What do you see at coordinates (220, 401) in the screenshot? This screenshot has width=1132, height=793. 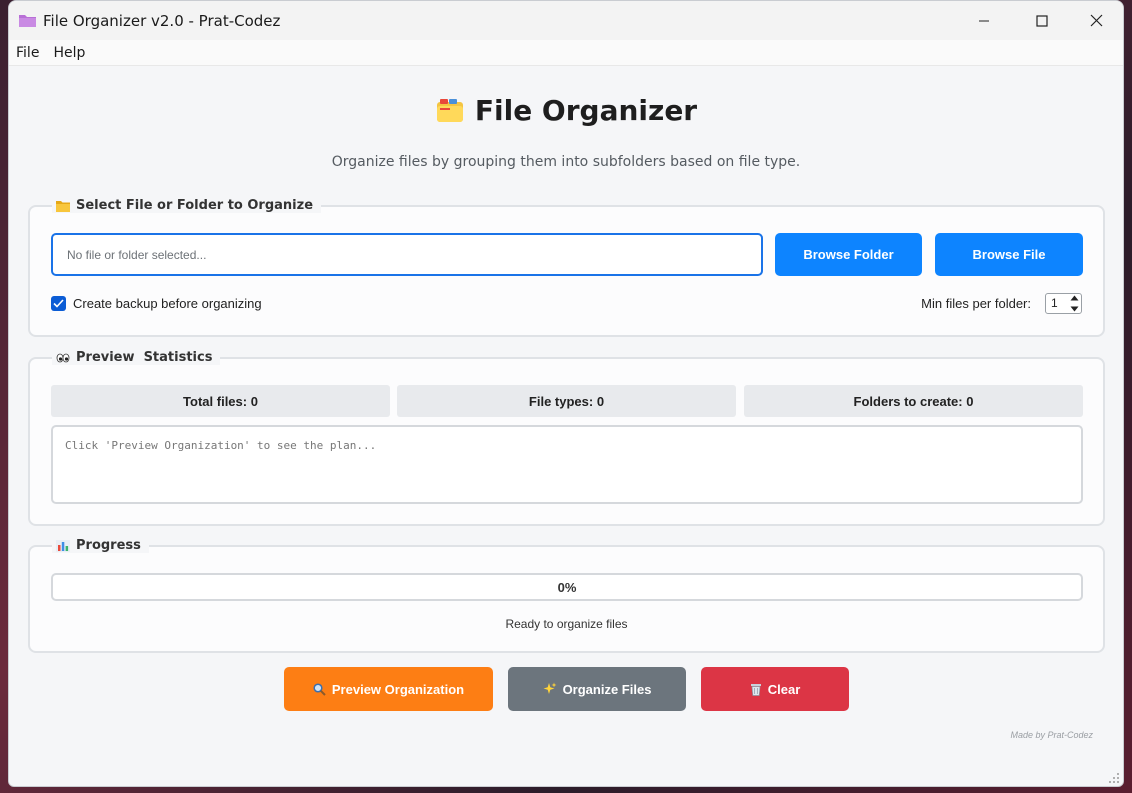 I see `total-files-stat: Total files: 0` at bounding box center [220, 401].